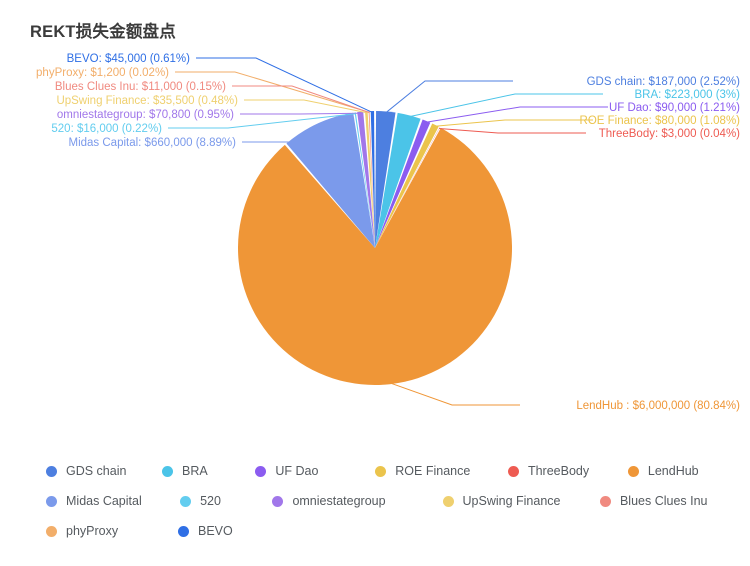 The height and width of the screenshot is (566, 750). What do you see at coordinates (674, 108) in the screenshot?
I see `slice-label: UF Dao: $90,000 (1.21%)` at bounding box center [674, 108].